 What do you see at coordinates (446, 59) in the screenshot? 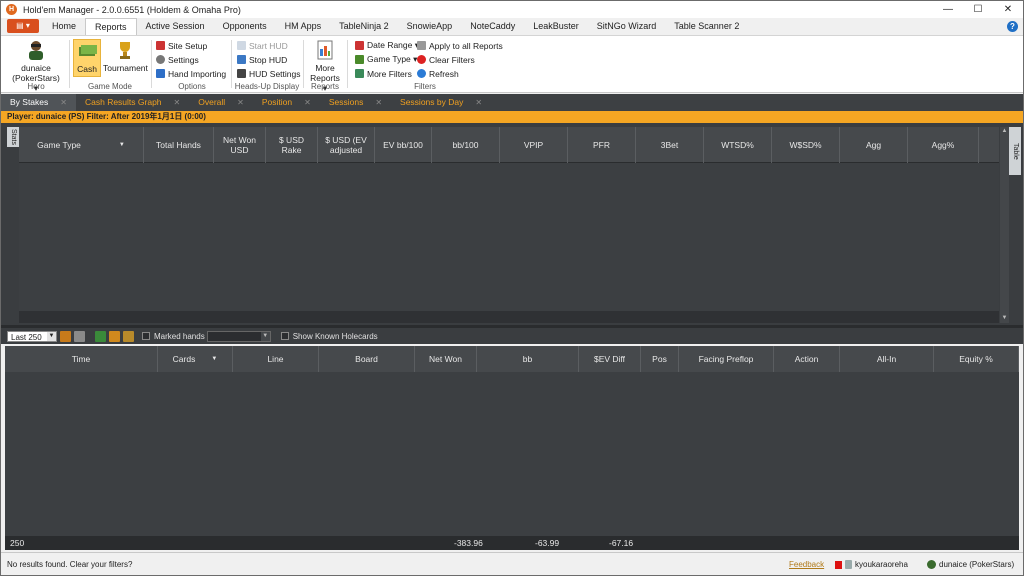
I see `clear-filters-button: Clear Filters` at bounding box center [446, 59].